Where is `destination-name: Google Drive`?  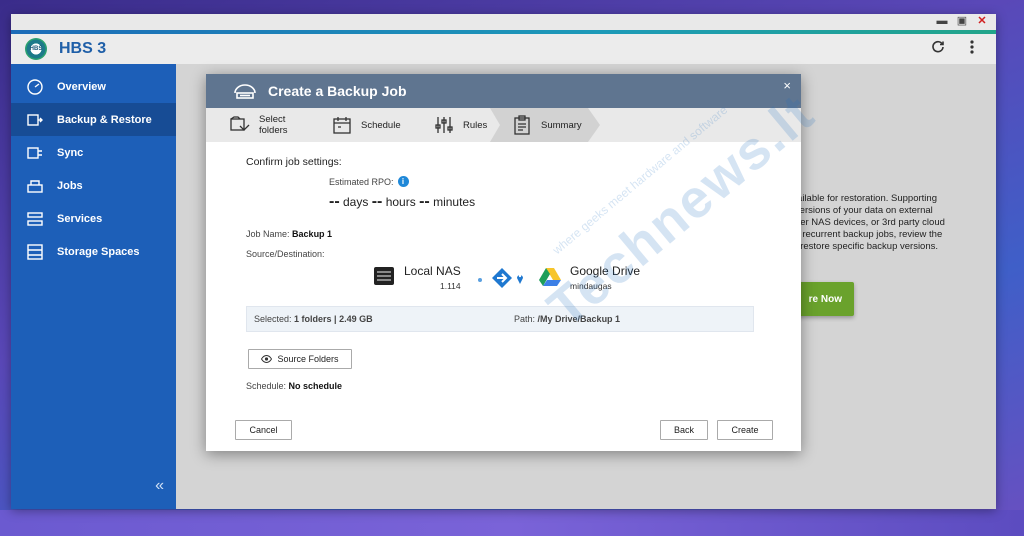
destination-name: Google Drive is located at coordinates (605, 271).